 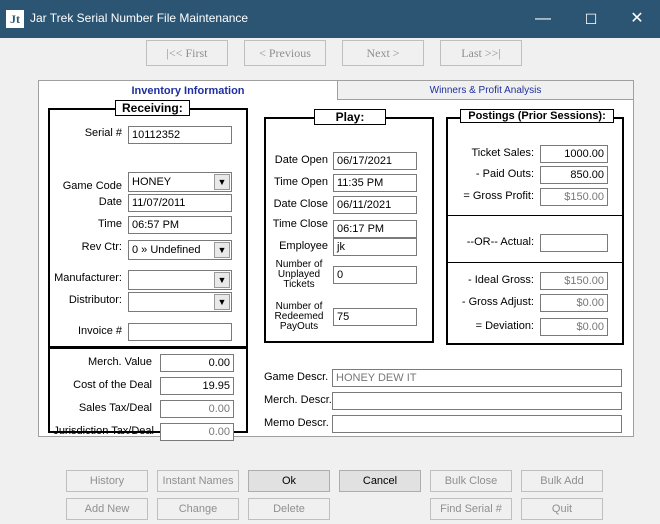 I want to click on merch-value-label: Merch. Value, so click(x=120, y=362).